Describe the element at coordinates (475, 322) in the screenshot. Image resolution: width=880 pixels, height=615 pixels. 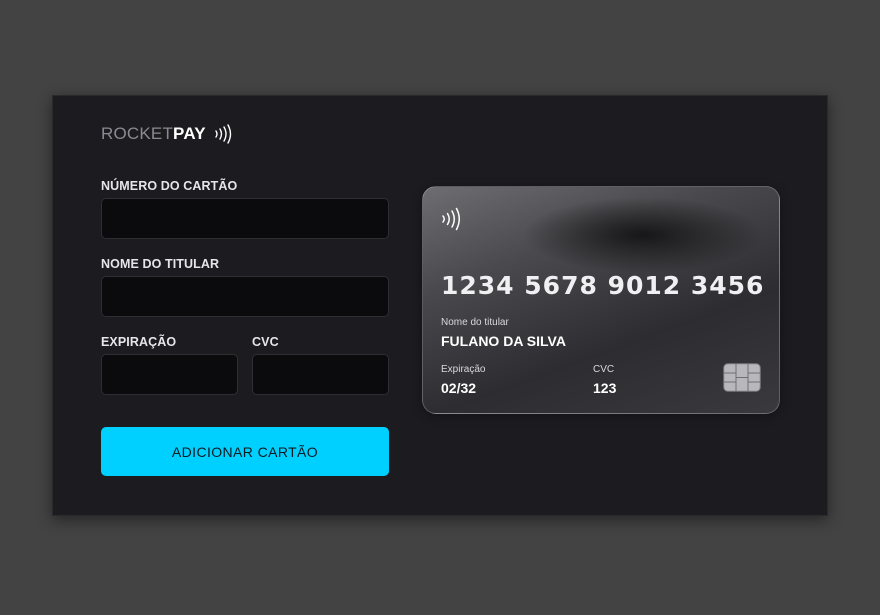
I see `card-holder-caption: Nome do titular` at that location.